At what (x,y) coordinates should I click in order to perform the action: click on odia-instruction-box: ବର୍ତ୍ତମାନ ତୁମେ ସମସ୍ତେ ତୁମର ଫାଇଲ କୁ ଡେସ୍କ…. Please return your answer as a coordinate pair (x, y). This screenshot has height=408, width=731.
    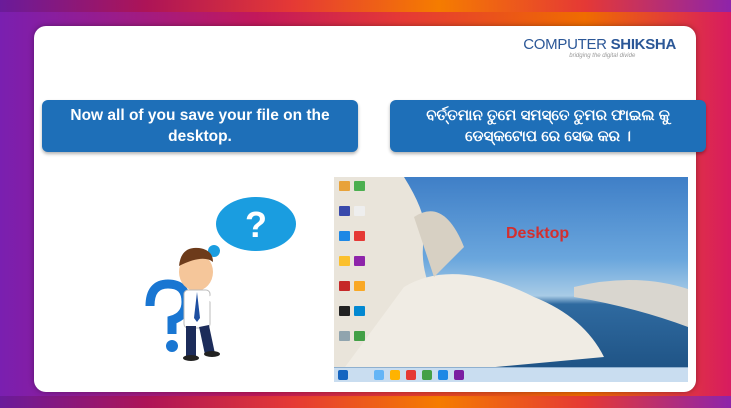
    Looking at the image, I should click on (548, 126).